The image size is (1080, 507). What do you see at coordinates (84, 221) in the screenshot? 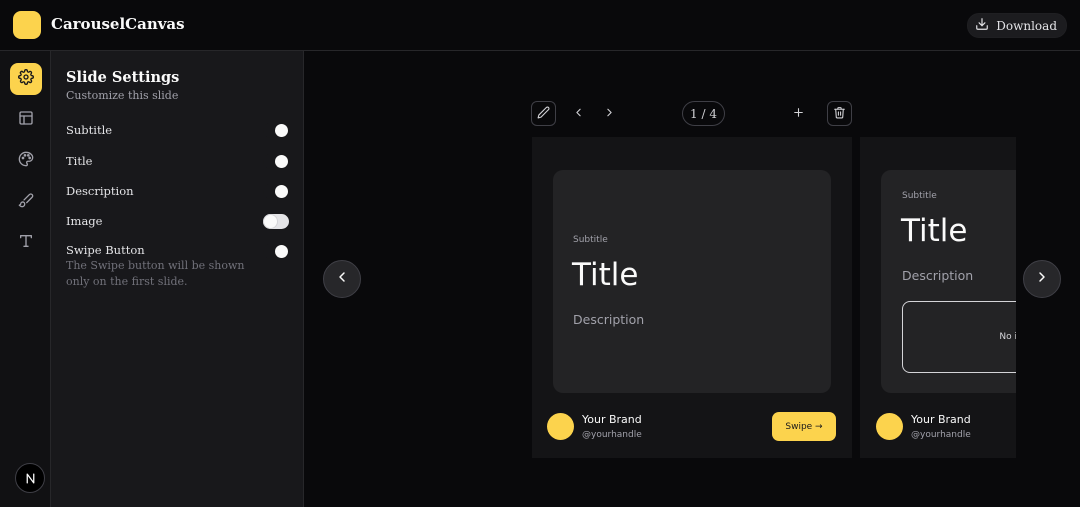
I see `setting-label: Image` at bounding box center [84, 221].